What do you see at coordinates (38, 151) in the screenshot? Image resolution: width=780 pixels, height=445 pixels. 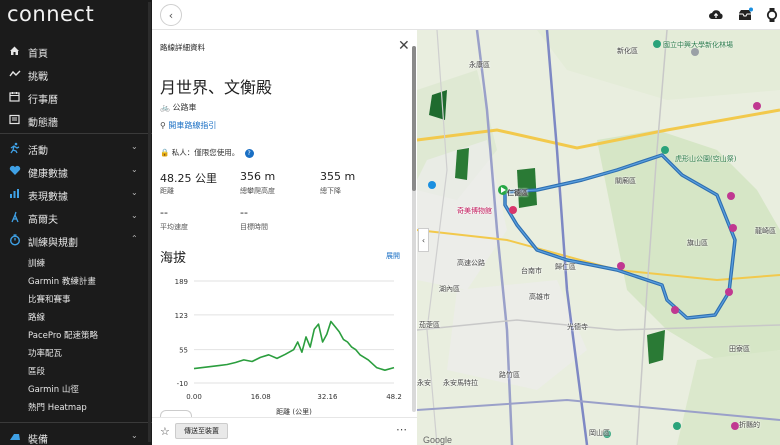 I see `sidebar-item-label: 活動` at bounding box center [38, 151].